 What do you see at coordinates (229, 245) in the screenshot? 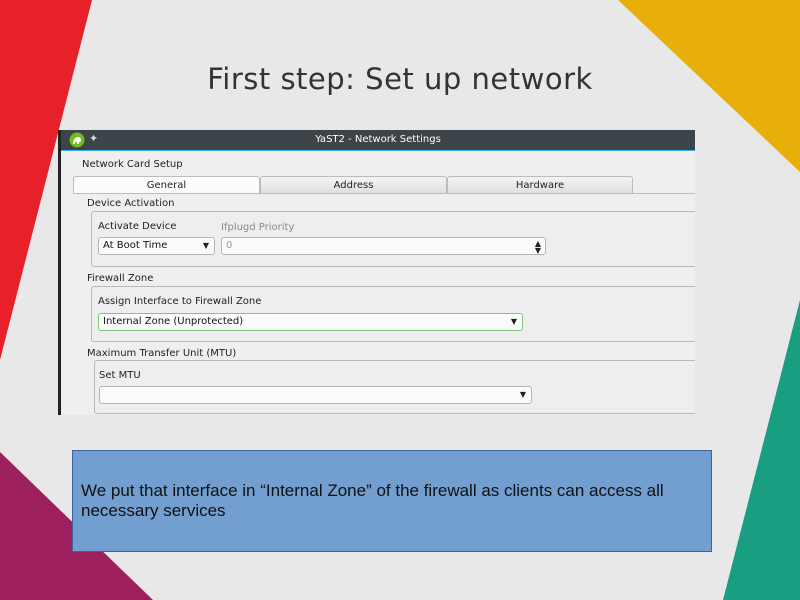
I see `ifplugd-priority-value: 0` at bounding box center [229, 245].